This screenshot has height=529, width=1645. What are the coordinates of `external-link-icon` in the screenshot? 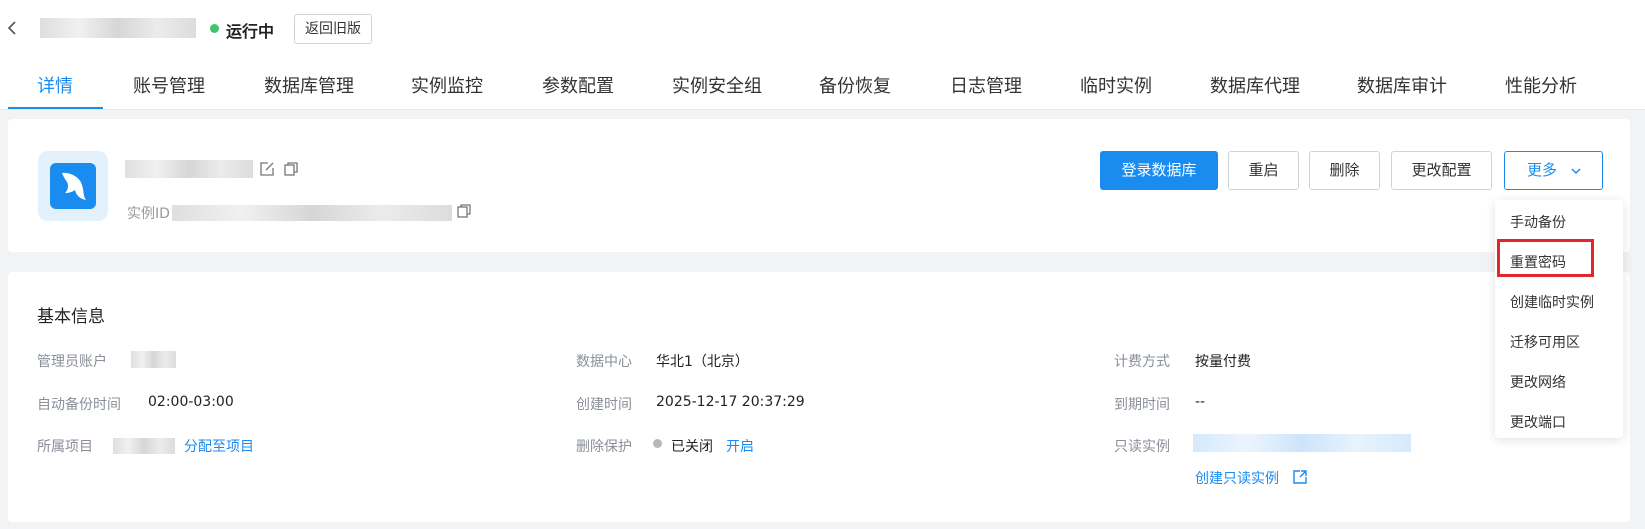 It's located at (1300, 477).